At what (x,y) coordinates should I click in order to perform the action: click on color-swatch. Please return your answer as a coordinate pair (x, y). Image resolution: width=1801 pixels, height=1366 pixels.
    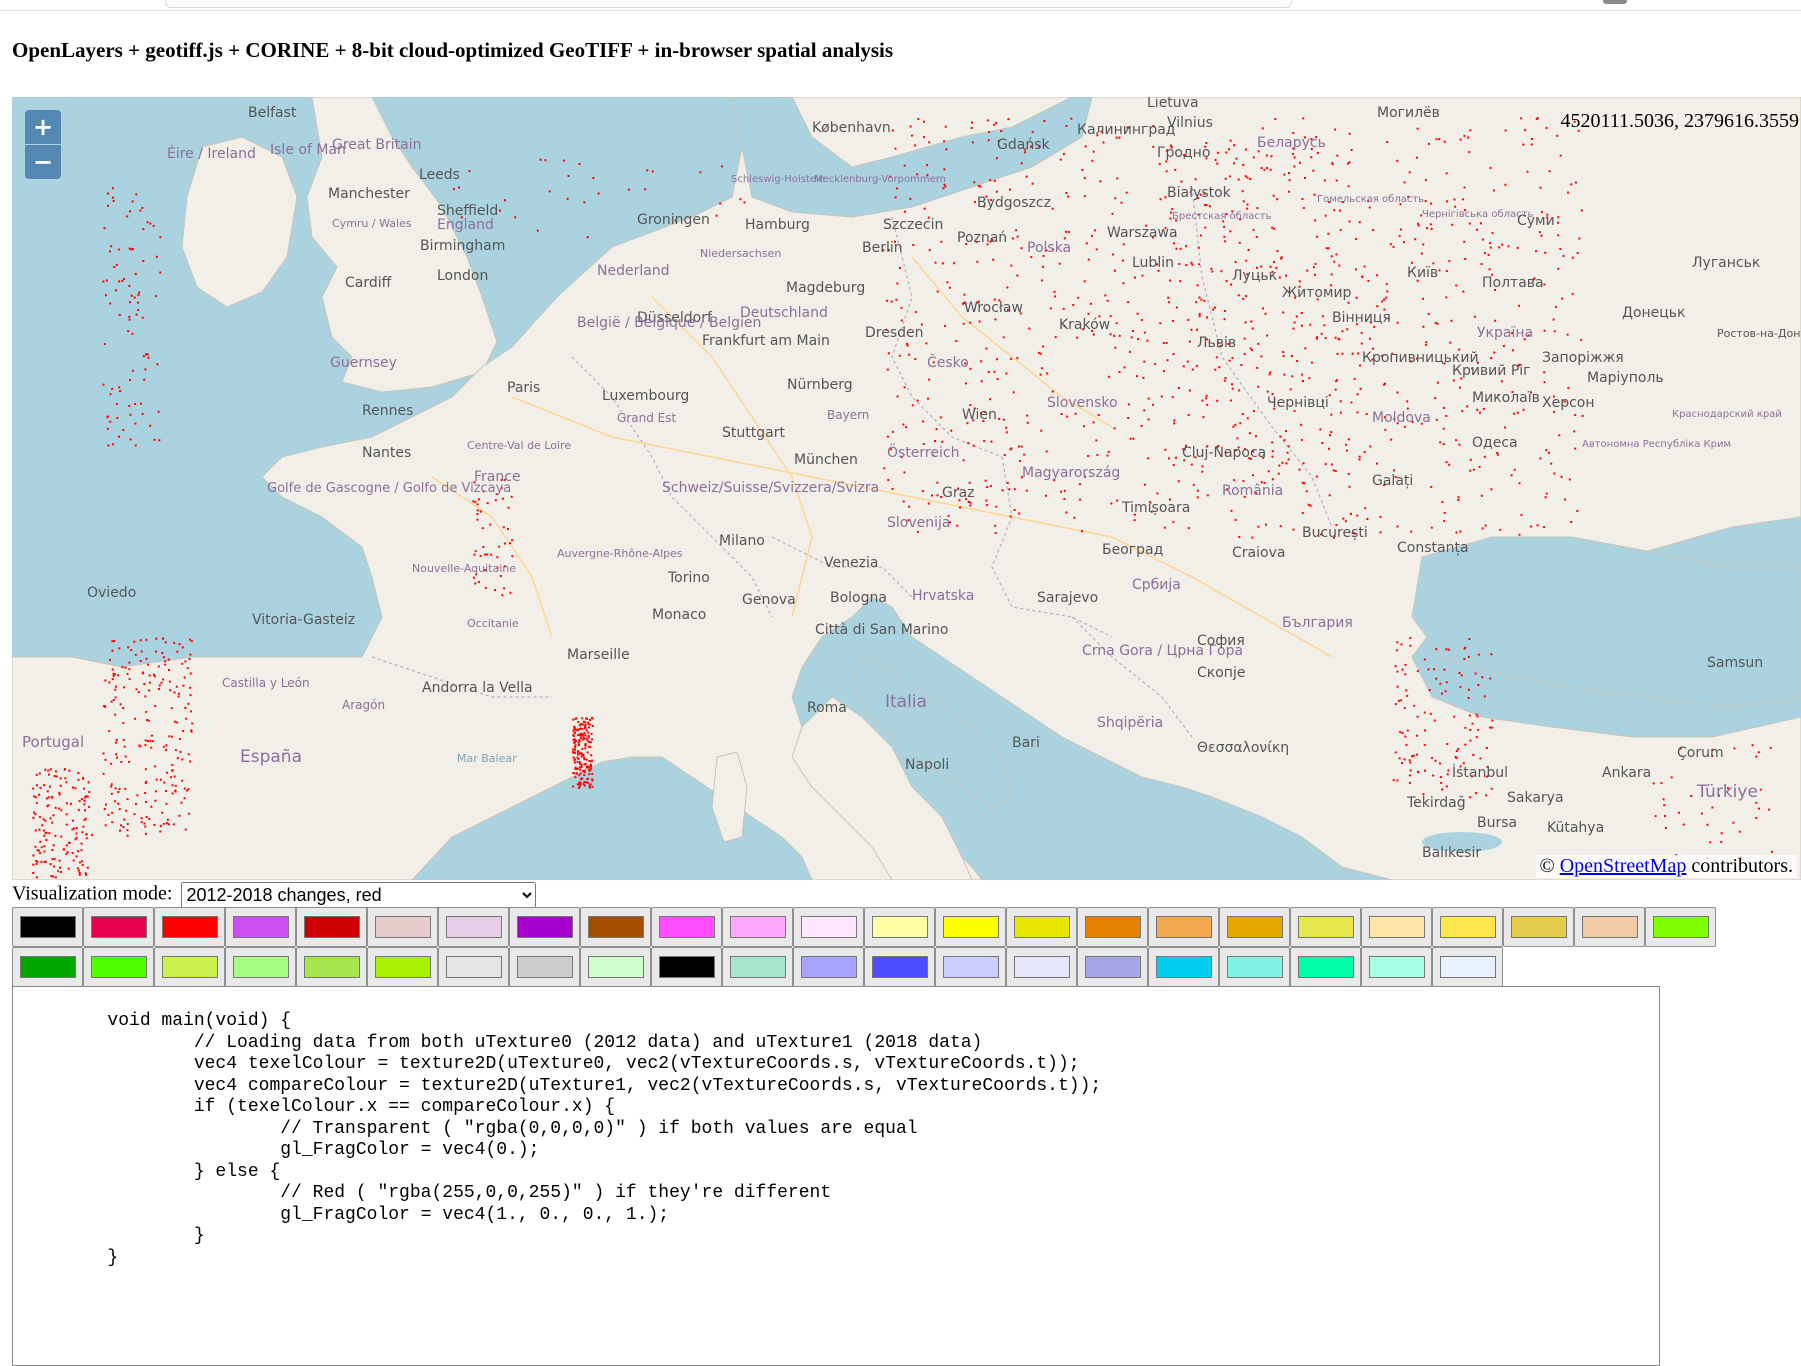
    Looking at the image, I should click on (1254, 927).